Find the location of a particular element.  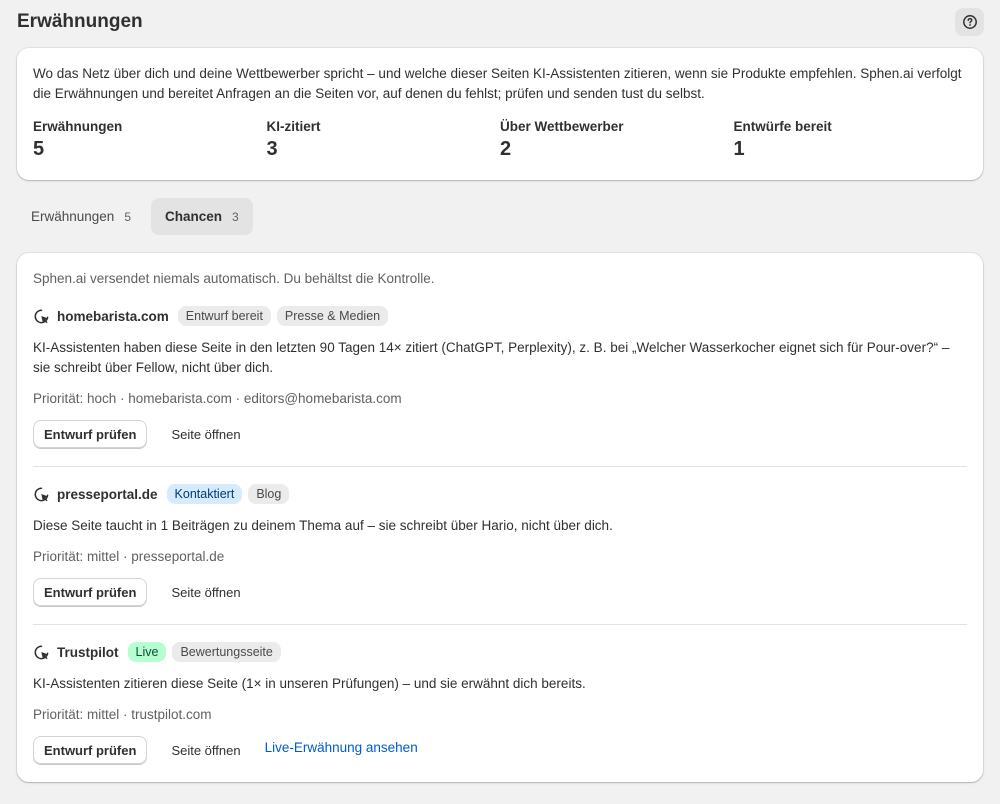

category-badge: Blog is located at coordinates (269, 494).